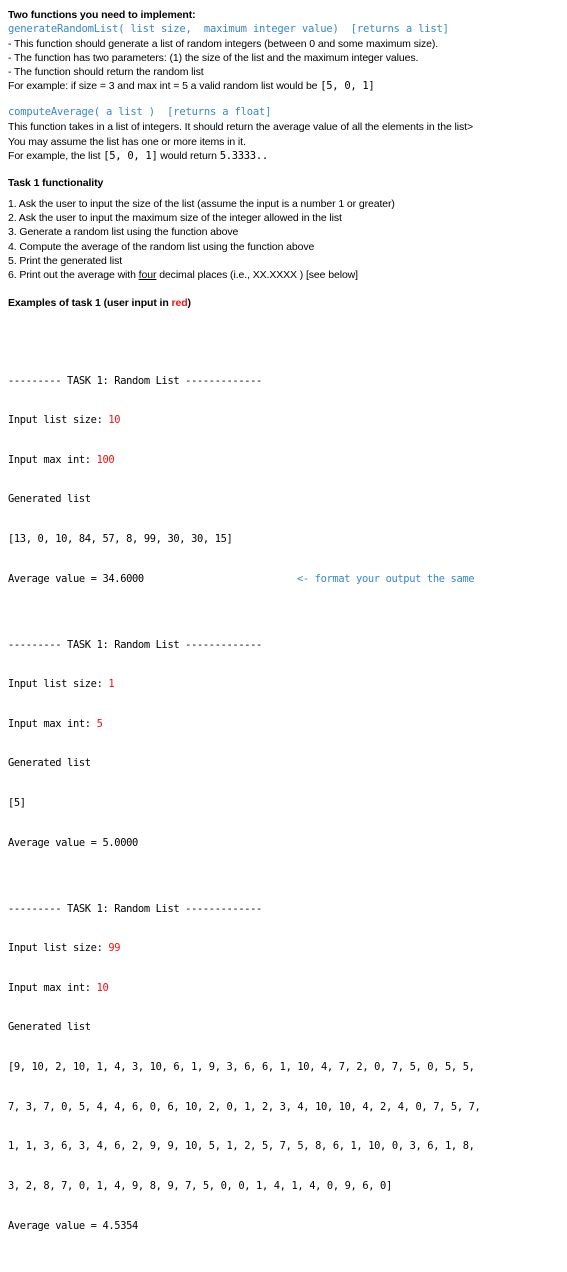  Describe the element at coordinates (73, 275) in the screenshot. I see `task-step-6-before: 6. Print out the average with` at that location.